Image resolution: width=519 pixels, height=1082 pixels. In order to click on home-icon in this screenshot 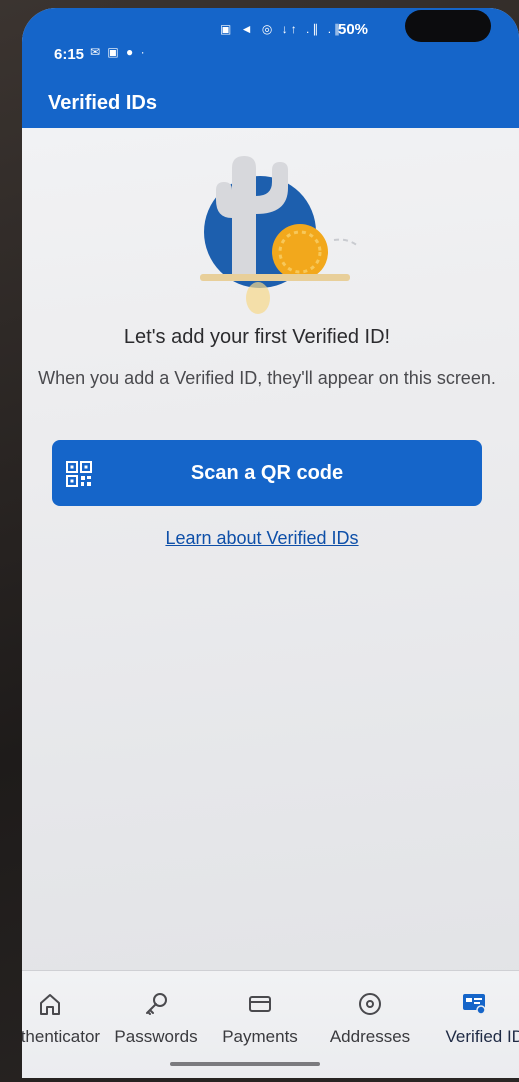, I will do `click(50, 1004)`.